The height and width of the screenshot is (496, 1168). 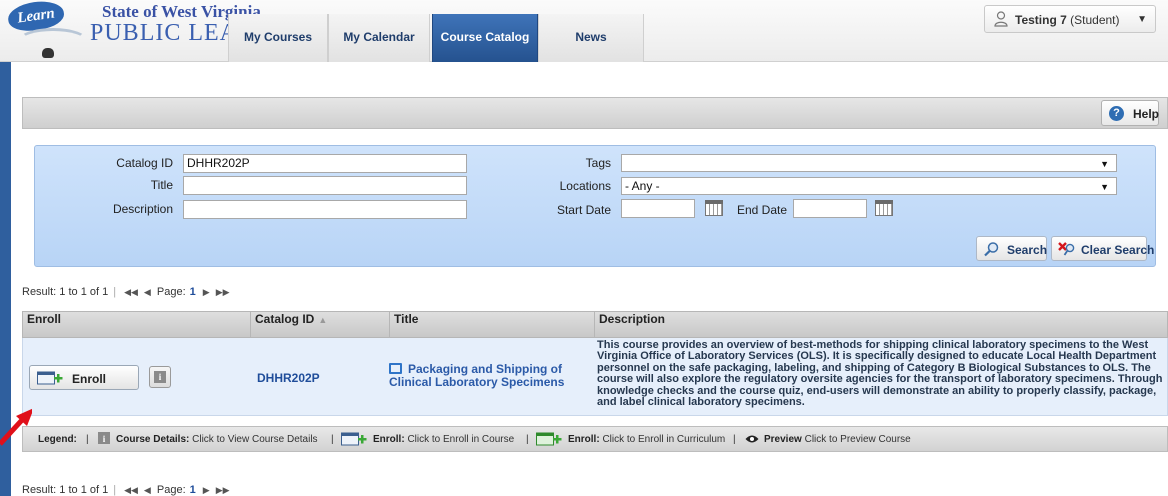 What do you see at coordinates (325, 163) in the screenshot?
I see `catalog-id-input: DHHR202P` at bounding box center [325, 163].